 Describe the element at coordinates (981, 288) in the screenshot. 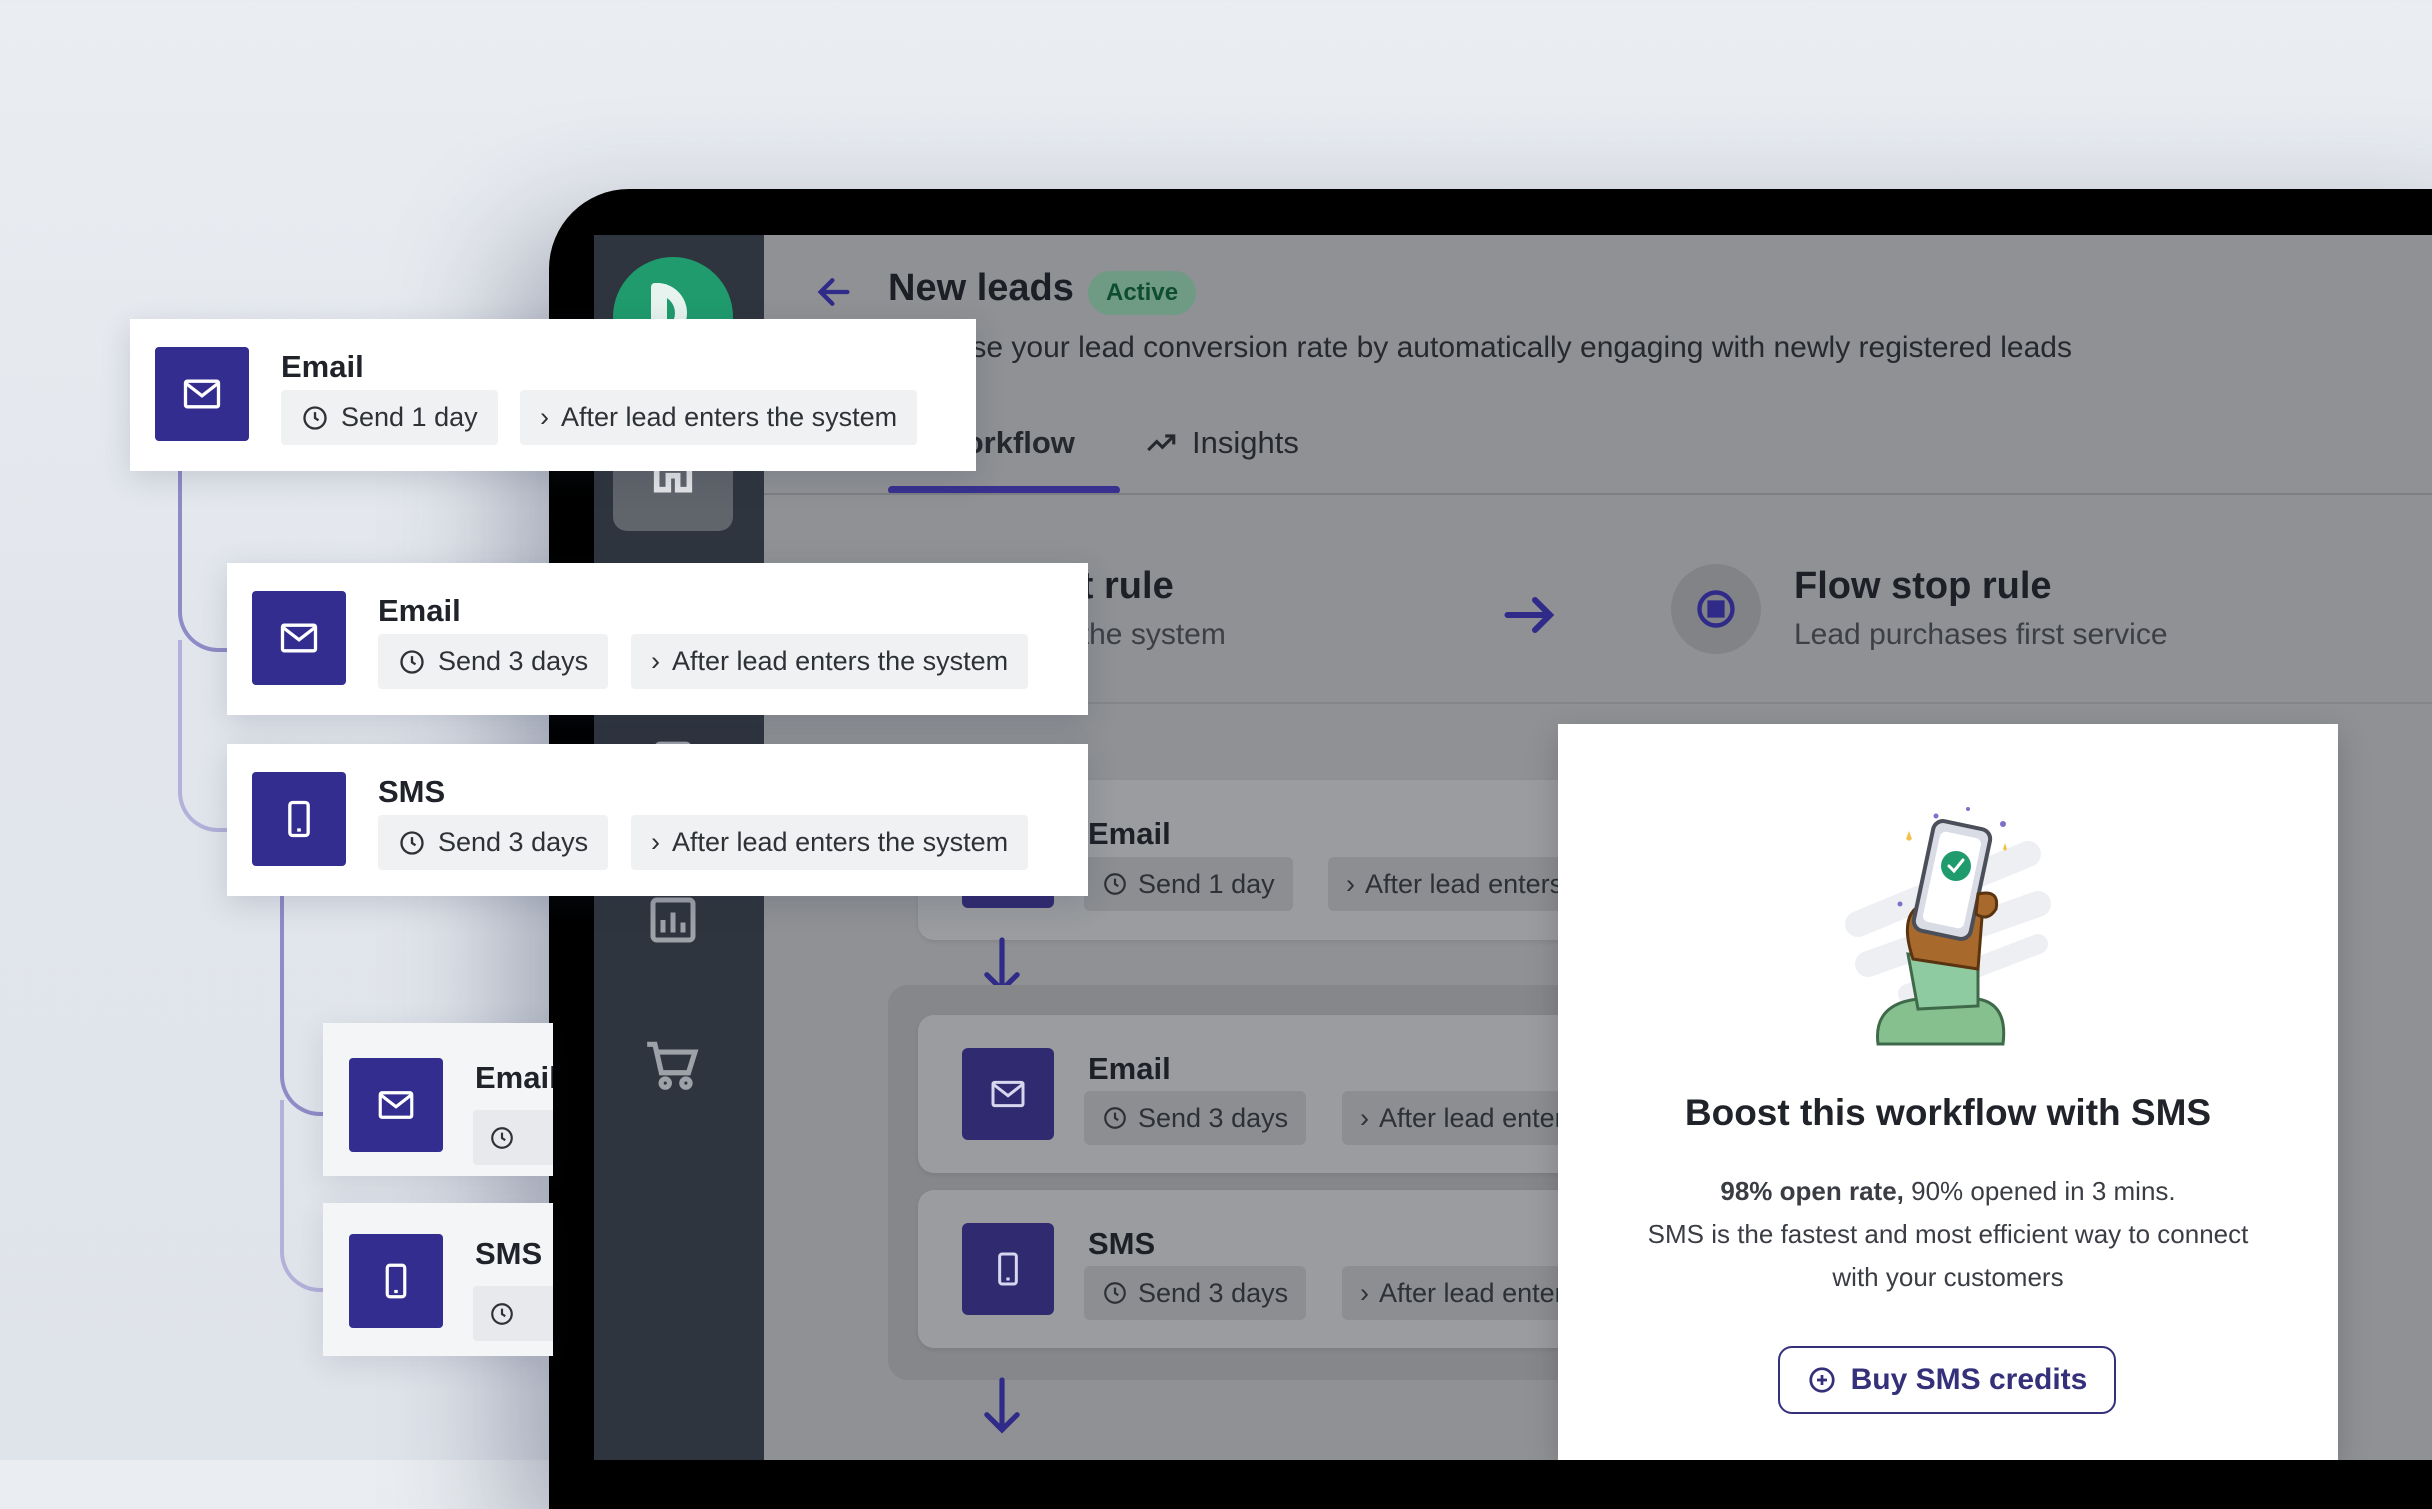

I see `page-title: New leads` at that location.